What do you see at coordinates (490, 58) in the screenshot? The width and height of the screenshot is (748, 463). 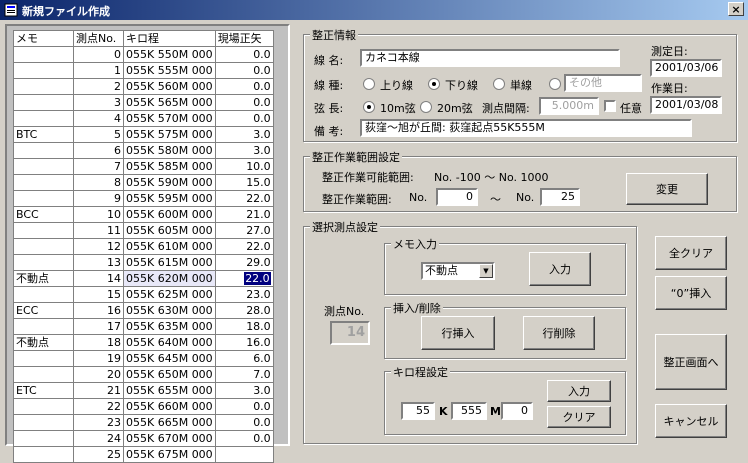 I see `line-name-input: カネコ本線` at bounding box center [490, 58].